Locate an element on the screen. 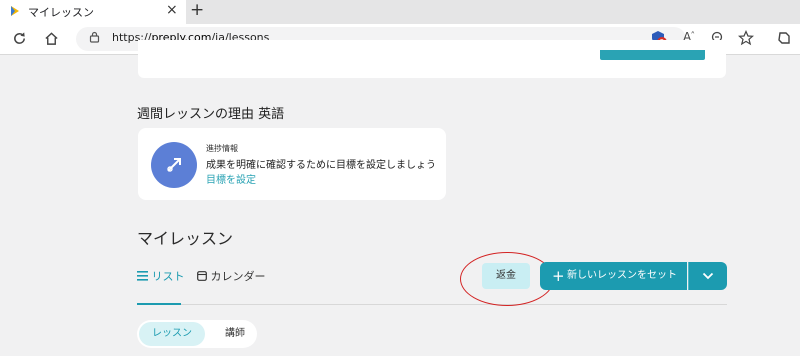 This screenshot has height=356, width=800. preply-favicon-icon is located at coordinates (15, 11).